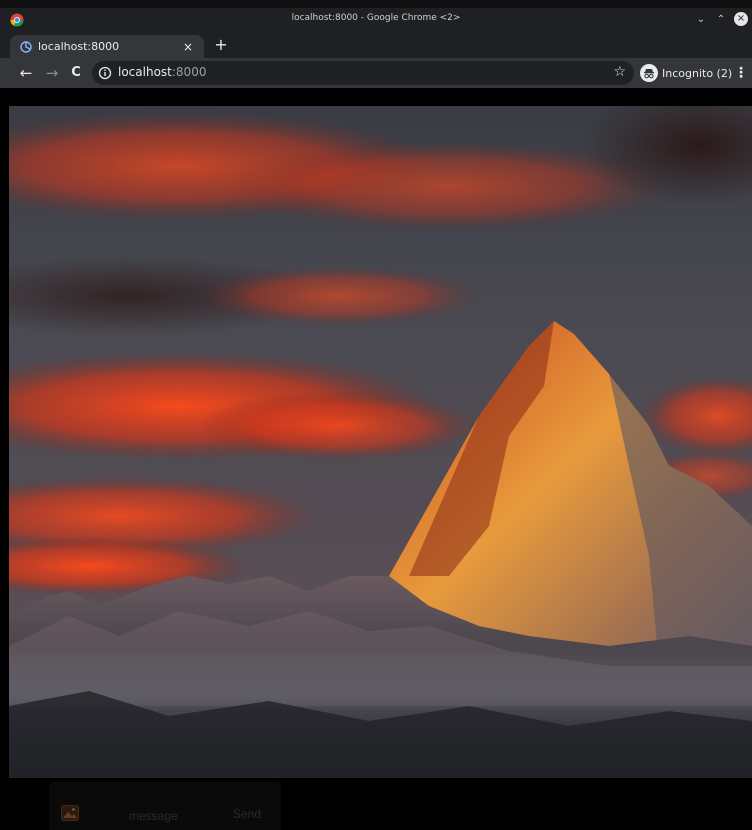  Describe the element at coordinates (79, 46) in the screenshot. I see `tab-label: localhost:8000` at that location.